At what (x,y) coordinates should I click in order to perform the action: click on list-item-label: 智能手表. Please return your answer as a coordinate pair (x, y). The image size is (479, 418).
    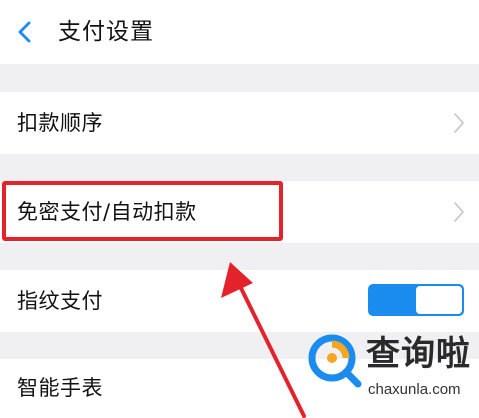
    Looking at the image, I should click on (60, 388).